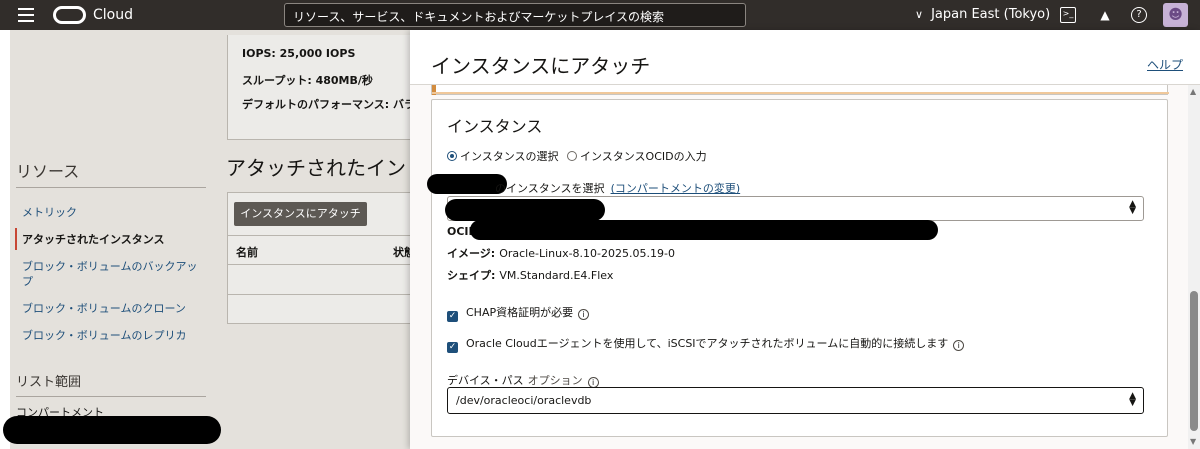 Image resolution: width=1200 pixels, height=449 pixels. Describe the element at coordinates (322, 280) in the screenshot. I see `table-row` at that location.